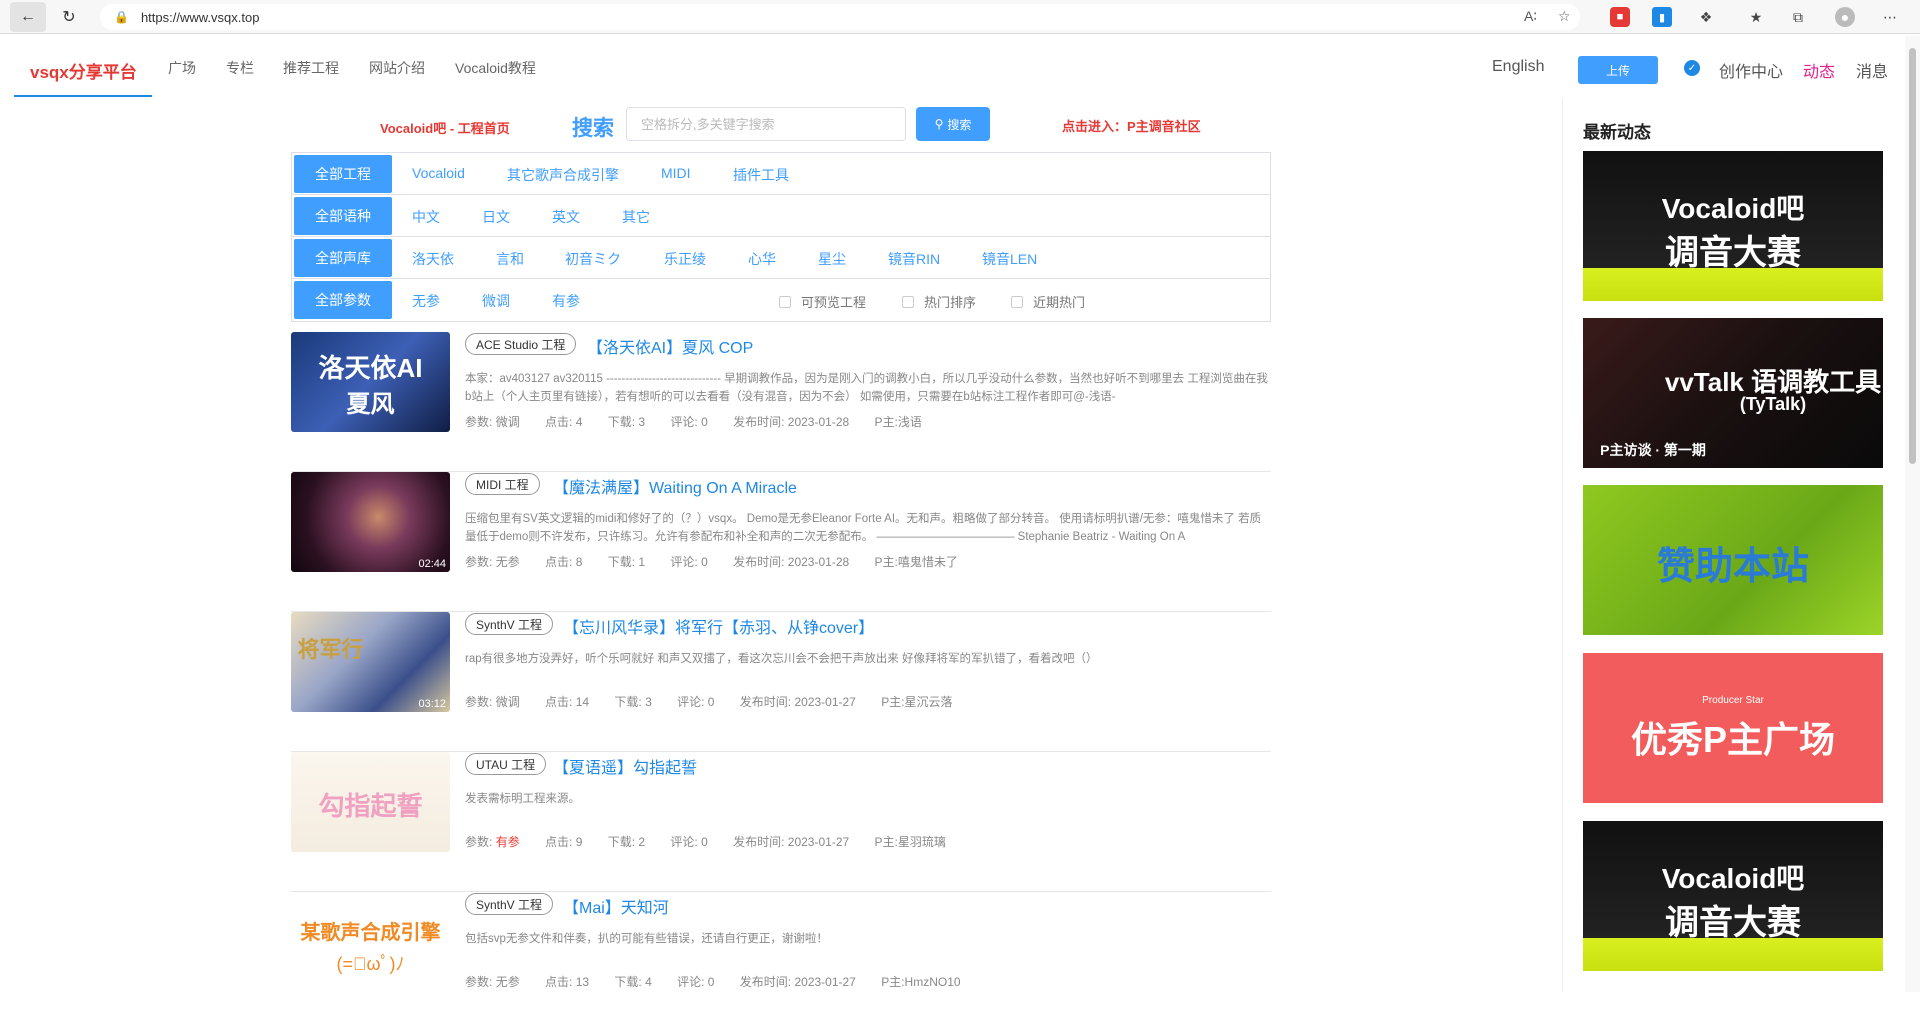 Image resolution: width=1920 pixels, height=1032 pixels. Describe the element at coordinates (1872, 70) in the screenshot. I see `messages-link: 消息` at that location.